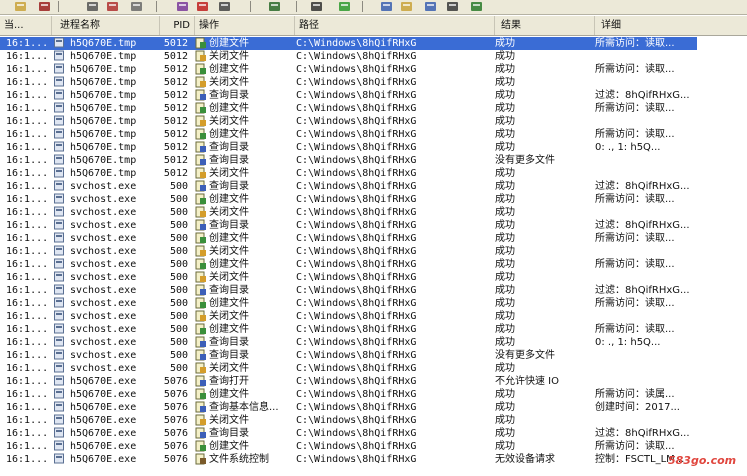 The width and height of the screenshot is (747, 476). Describe the element at coordinates (245, 25) in the screenshot. I see `column-operation: 操作` at that location.